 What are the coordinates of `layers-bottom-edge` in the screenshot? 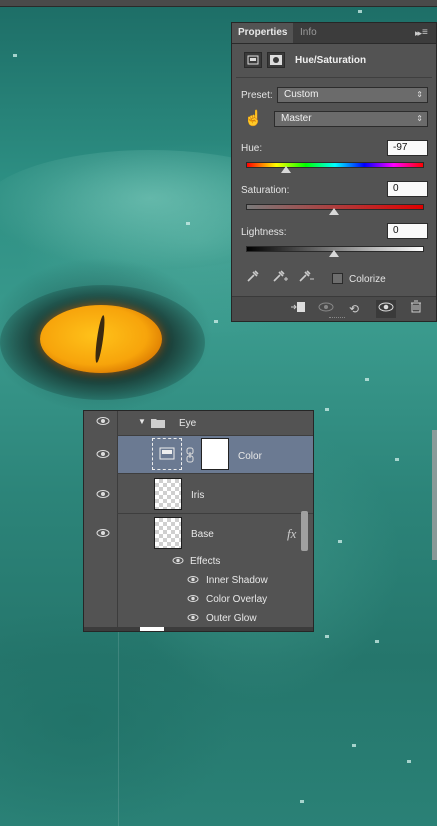 It's located at (198, 629).